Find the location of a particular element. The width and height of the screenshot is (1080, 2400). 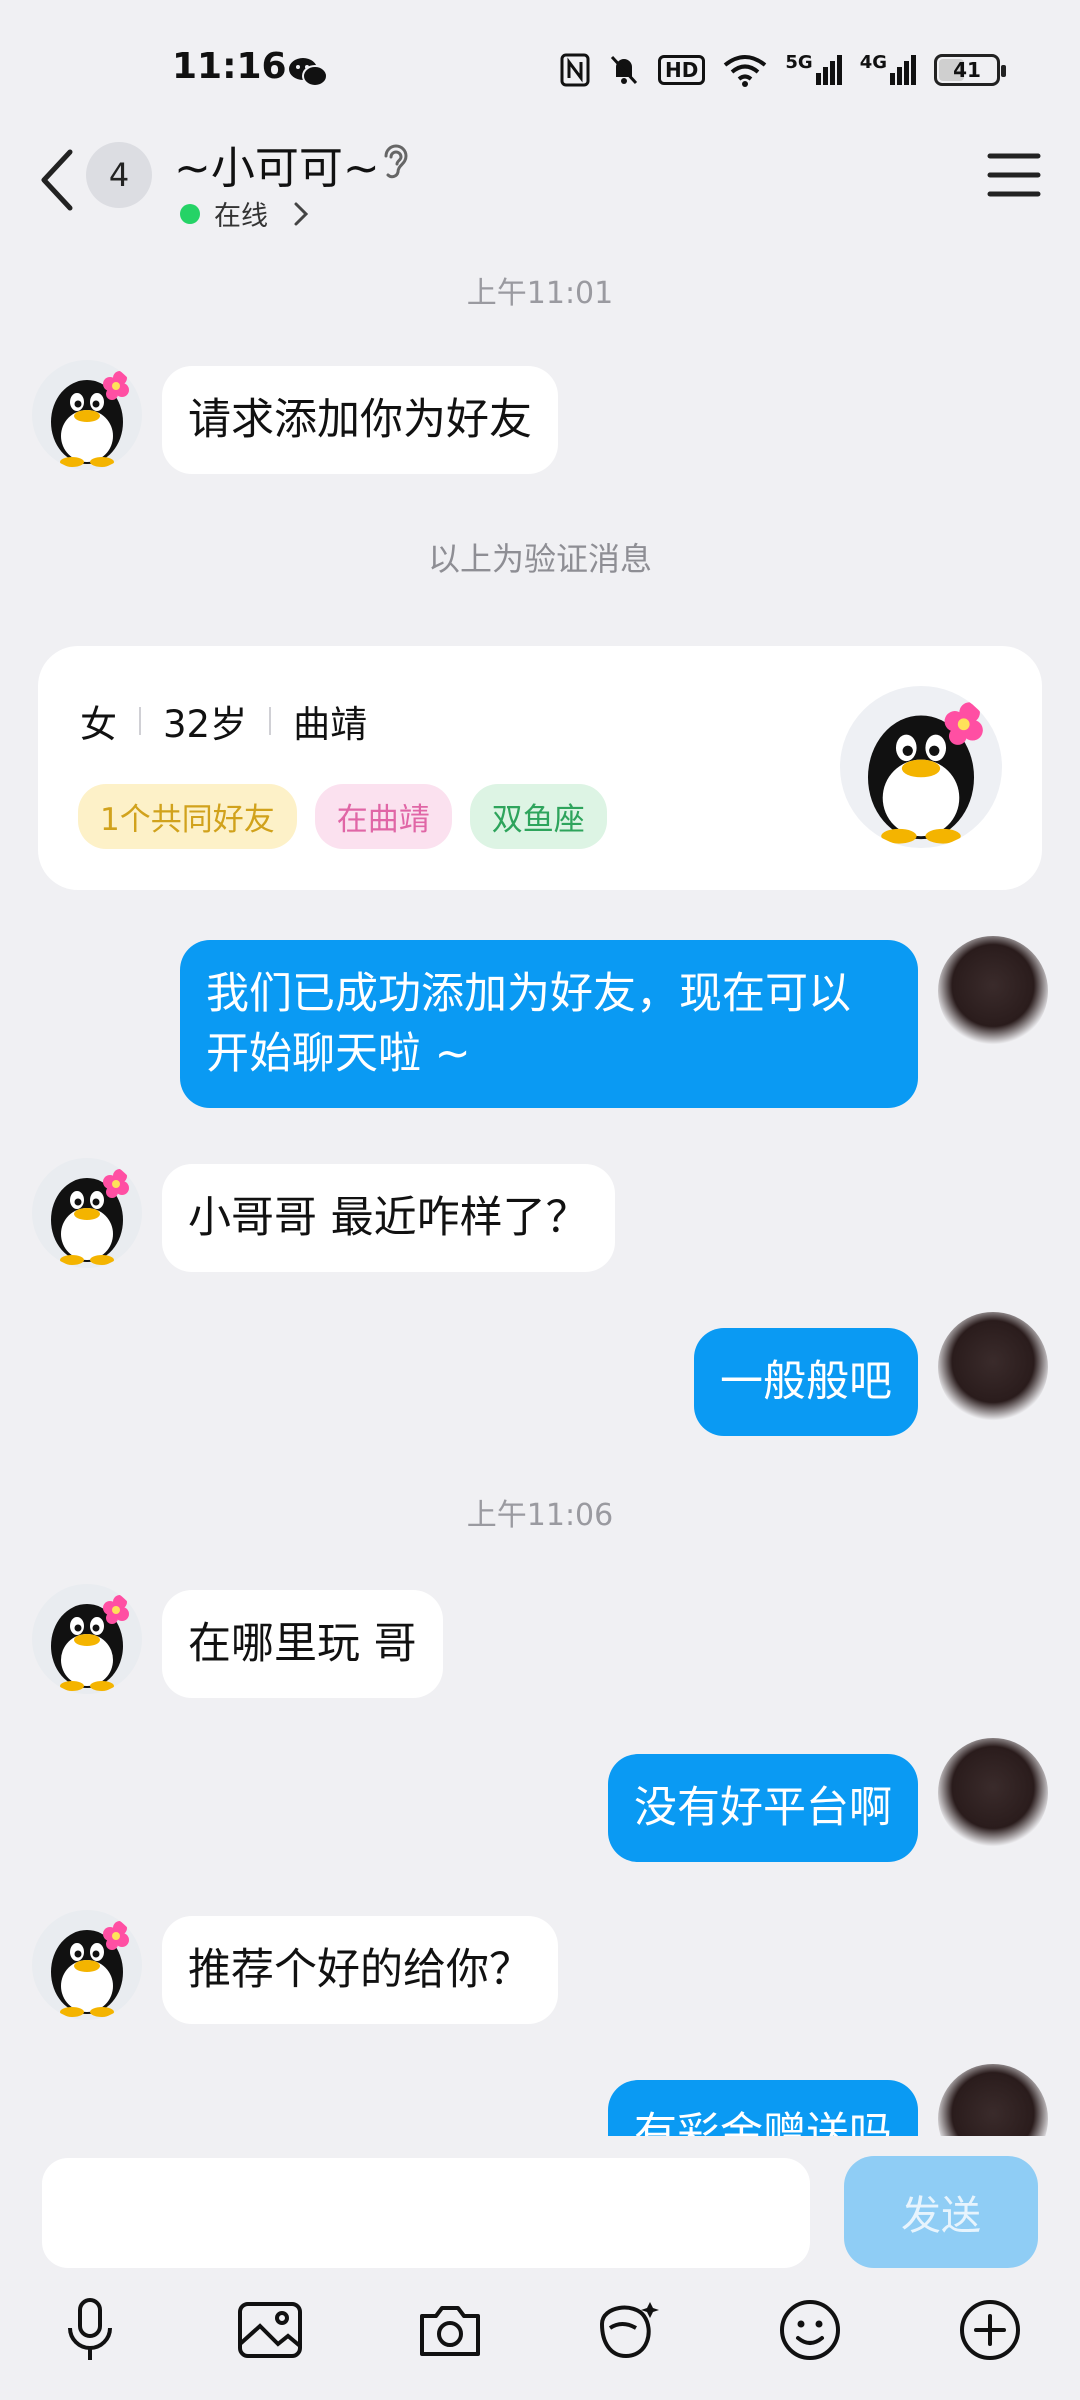

tag-mutual-friends: 1个共同好友 is located at coordinates (187, 816).